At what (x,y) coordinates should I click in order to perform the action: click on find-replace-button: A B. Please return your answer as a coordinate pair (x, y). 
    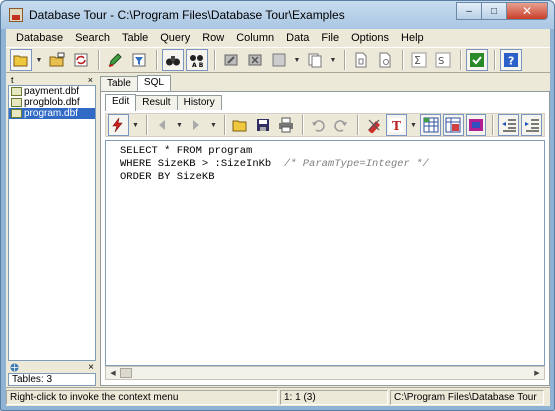
    Looking at the image, I should click on (197, 60).